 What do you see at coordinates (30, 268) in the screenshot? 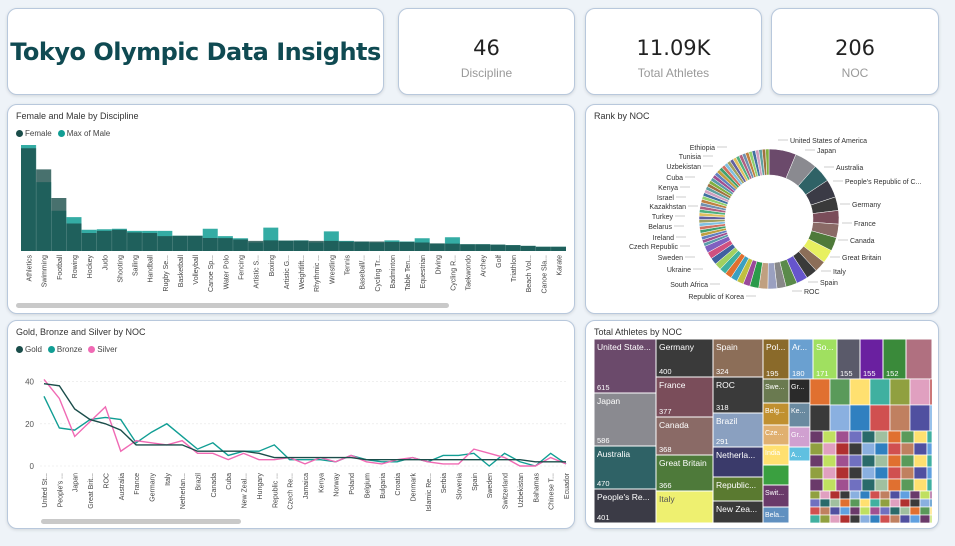
I see `x-tick-label: Athletics` at bounding box center [30, 268].